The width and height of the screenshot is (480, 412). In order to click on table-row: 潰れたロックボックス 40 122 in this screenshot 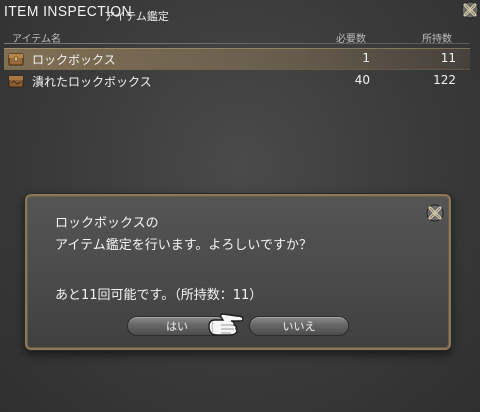, I will do `click(237, 81)`.